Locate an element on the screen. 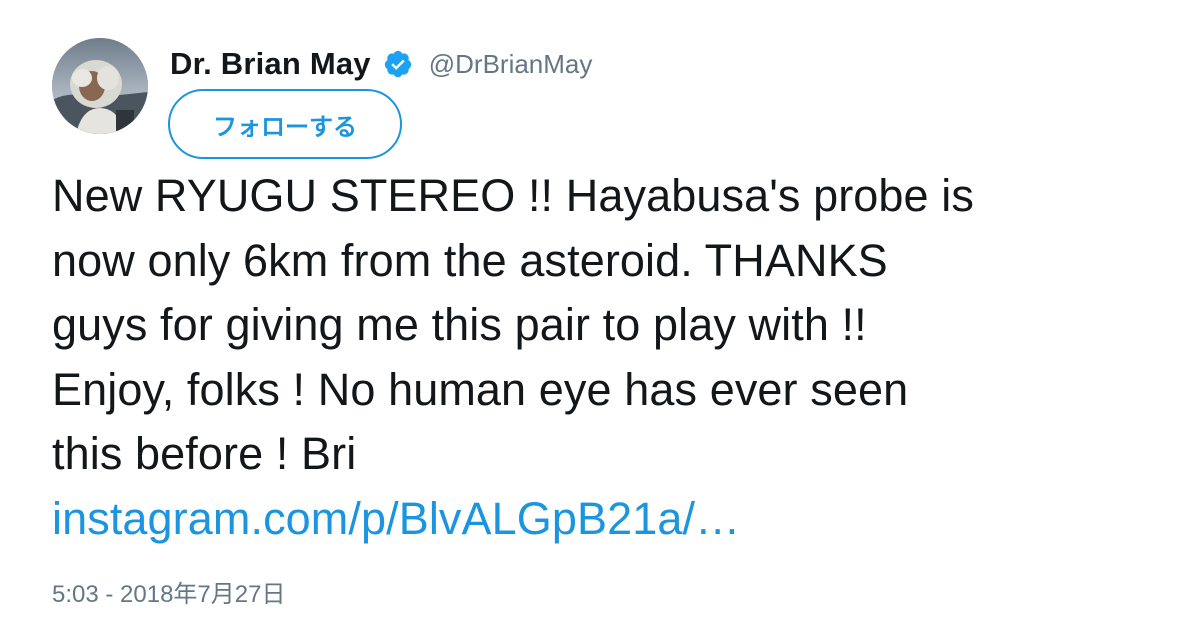  verified-badge-icon is located at coordinates (398, 64).